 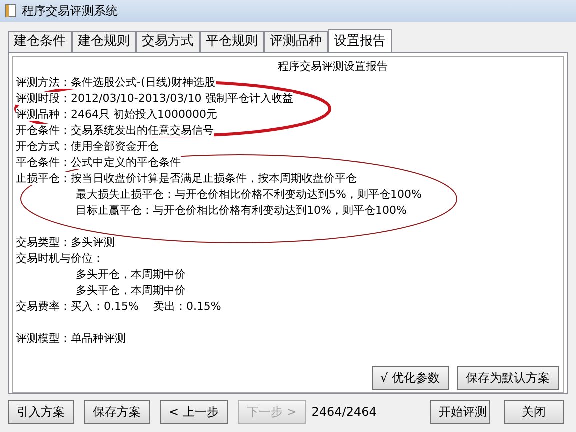 I want to click on tab: 设置报告, so click(x=360, y=41).